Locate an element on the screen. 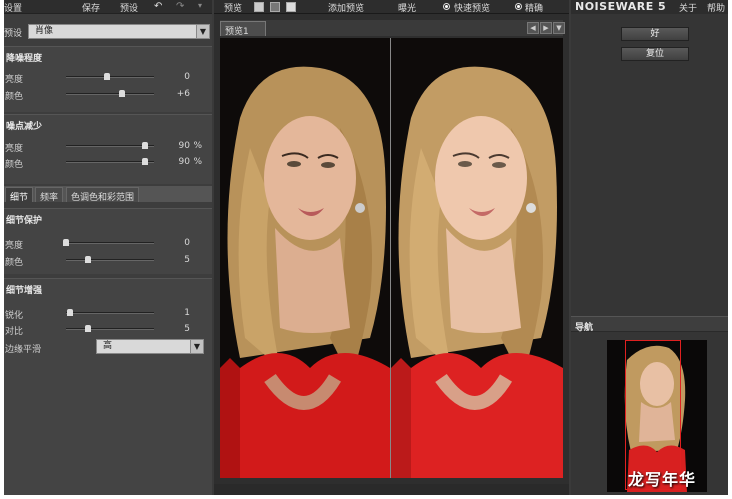 The image size is (732, 499). split-vertical-icon is located at coordinates (291, 7).